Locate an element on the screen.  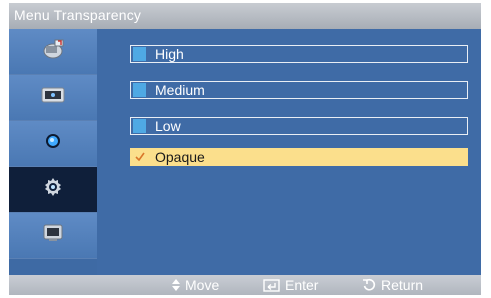
sidebar-item-input is located at coordinates (53, 190).